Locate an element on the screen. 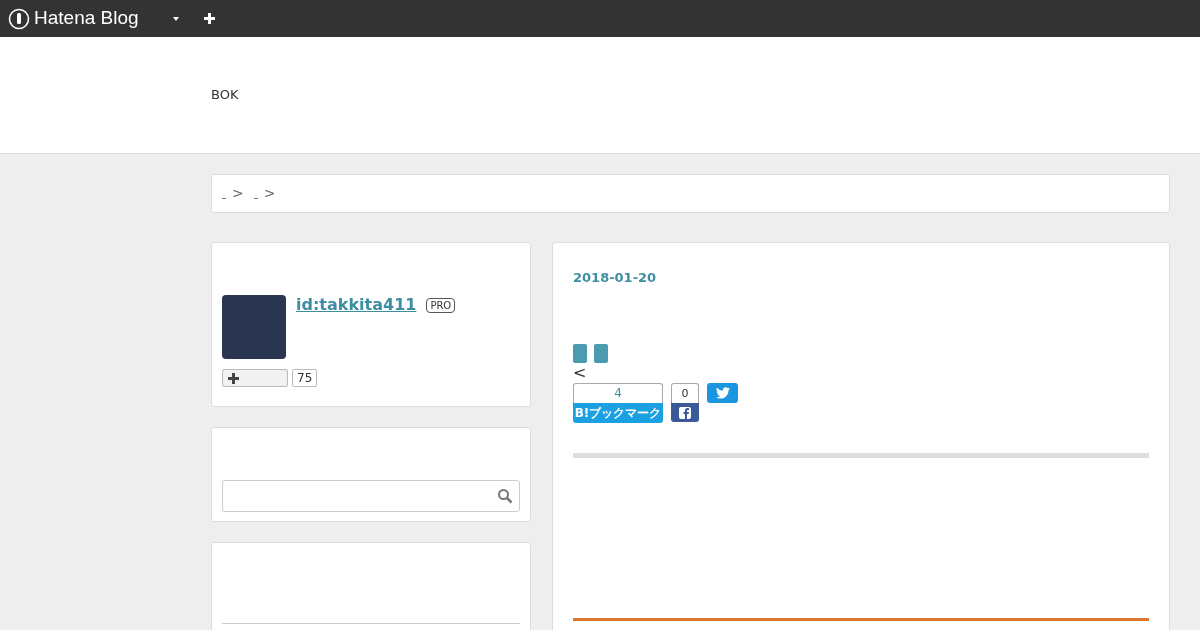 The height and width of the screenshot is (630, 1200). caret-icon is located at coordinates (175, 18).